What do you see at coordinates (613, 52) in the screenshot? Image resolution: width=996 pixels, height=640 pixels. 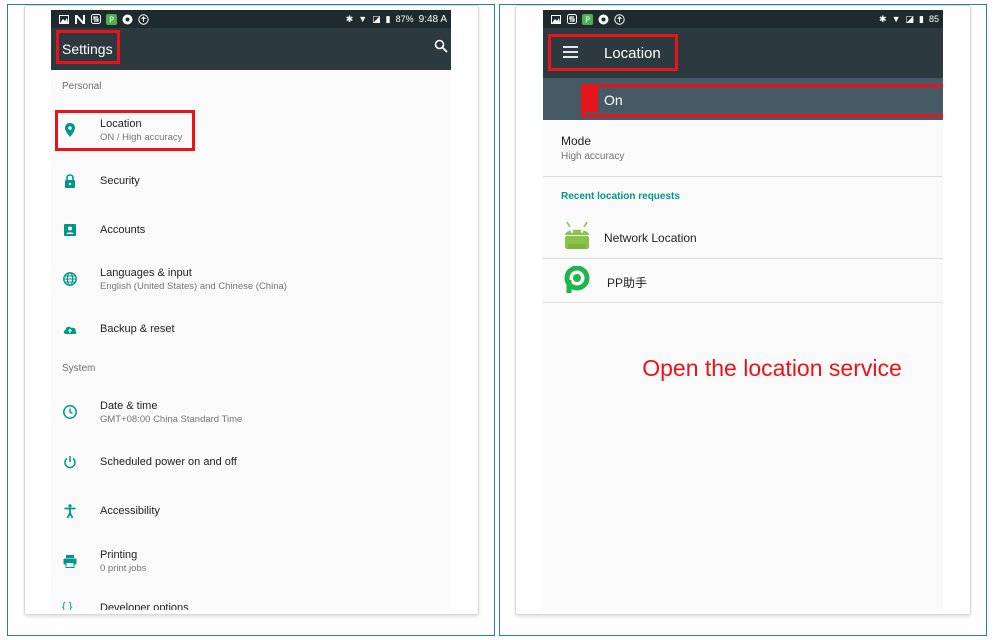 I see `location-title-highlight` at bounding box center [613, 52].